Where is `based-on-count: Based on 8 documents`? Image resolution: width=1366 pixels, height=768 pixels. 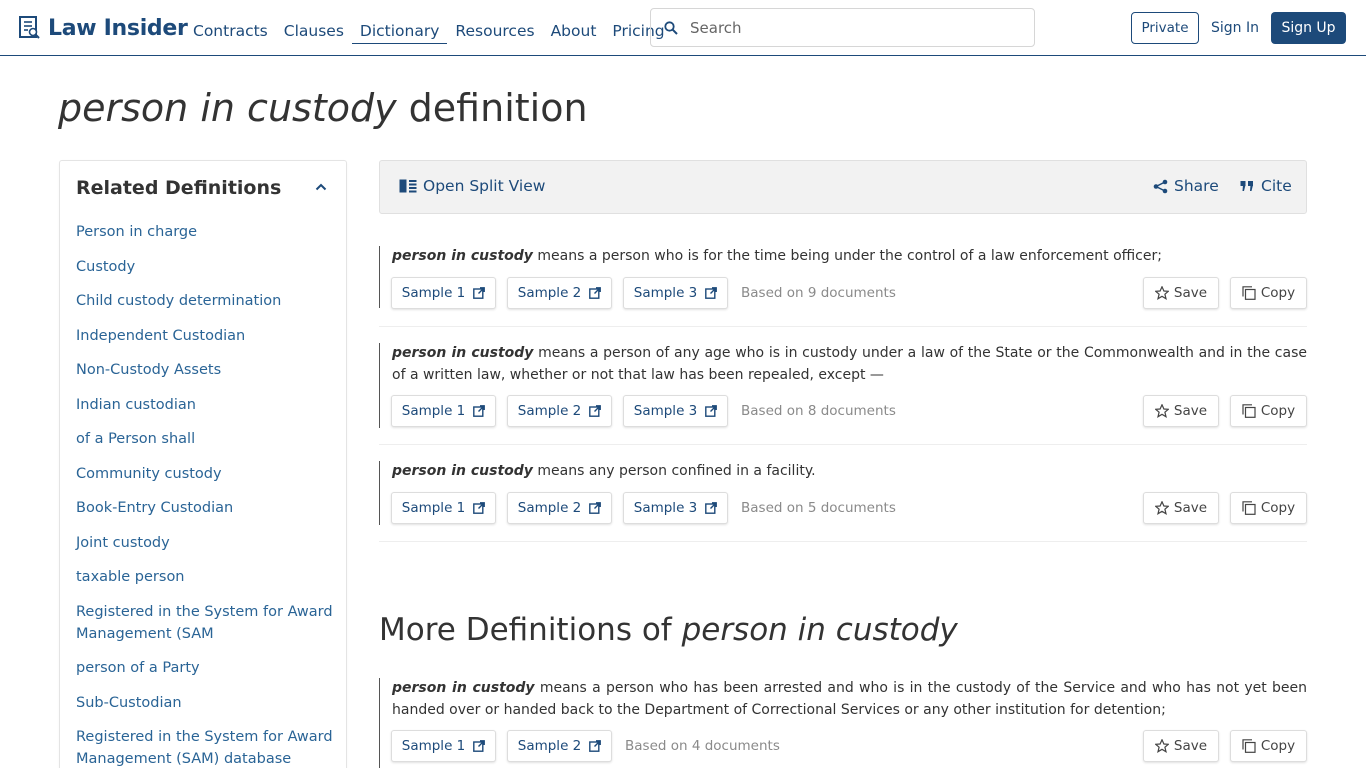
based-on-count: Based on 8 documents is located at coordinates (818, 411).